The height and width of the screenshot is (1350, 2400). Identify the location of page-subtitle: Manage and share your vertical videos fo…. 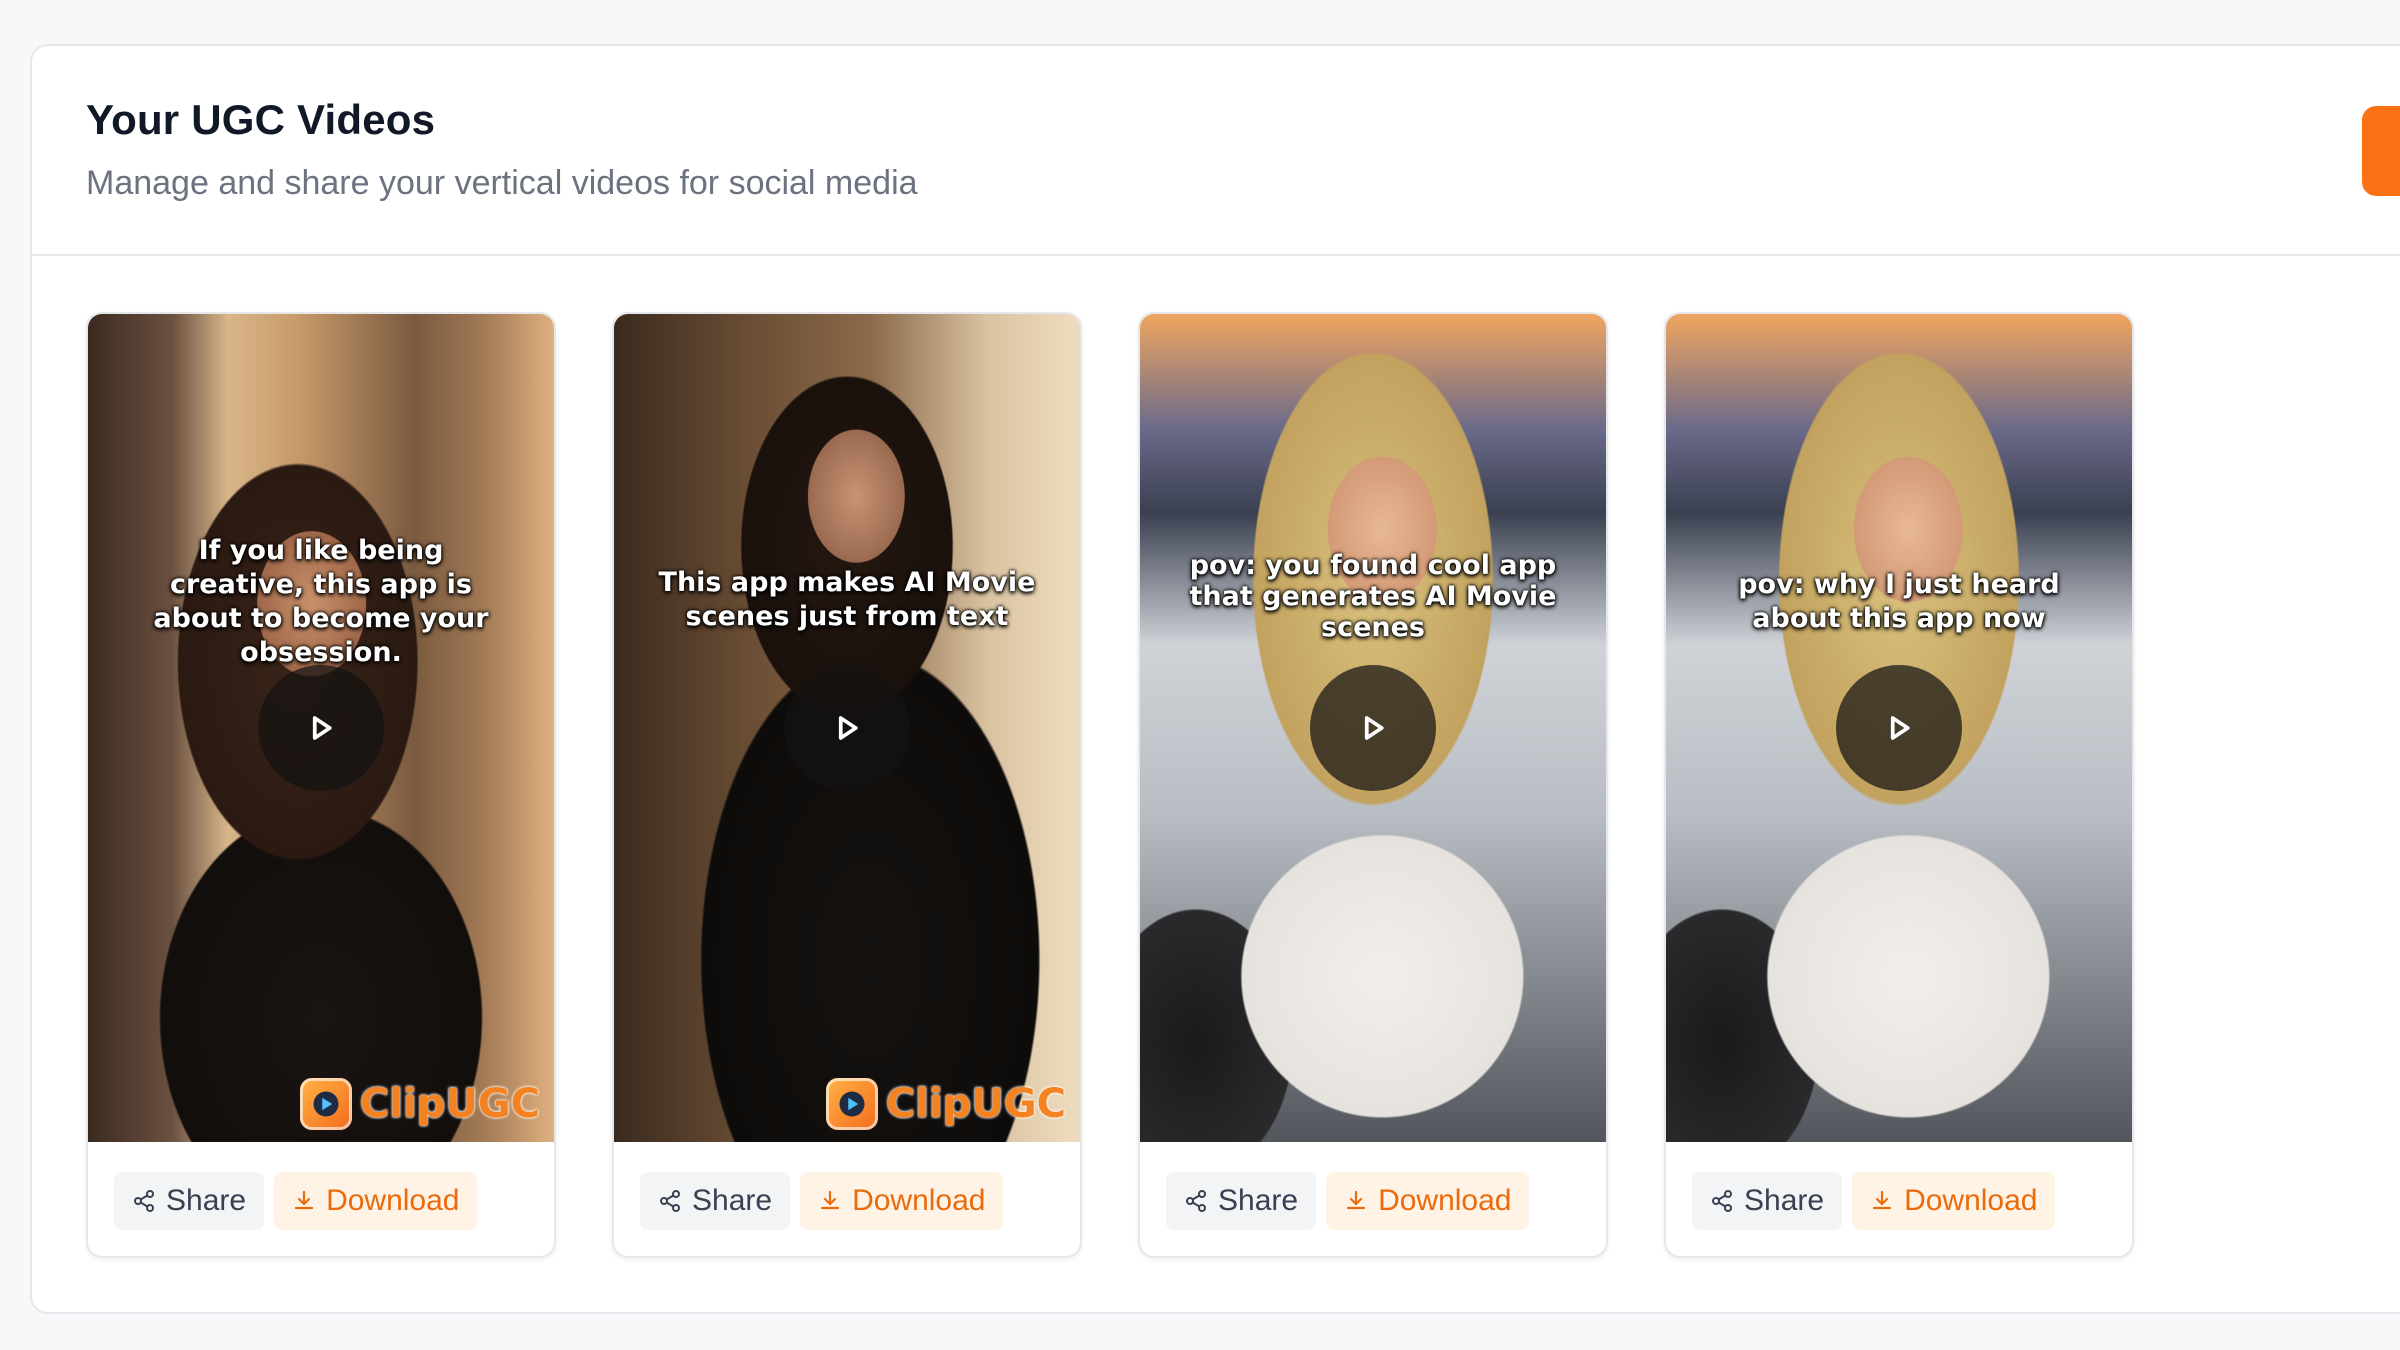
(502, 183).